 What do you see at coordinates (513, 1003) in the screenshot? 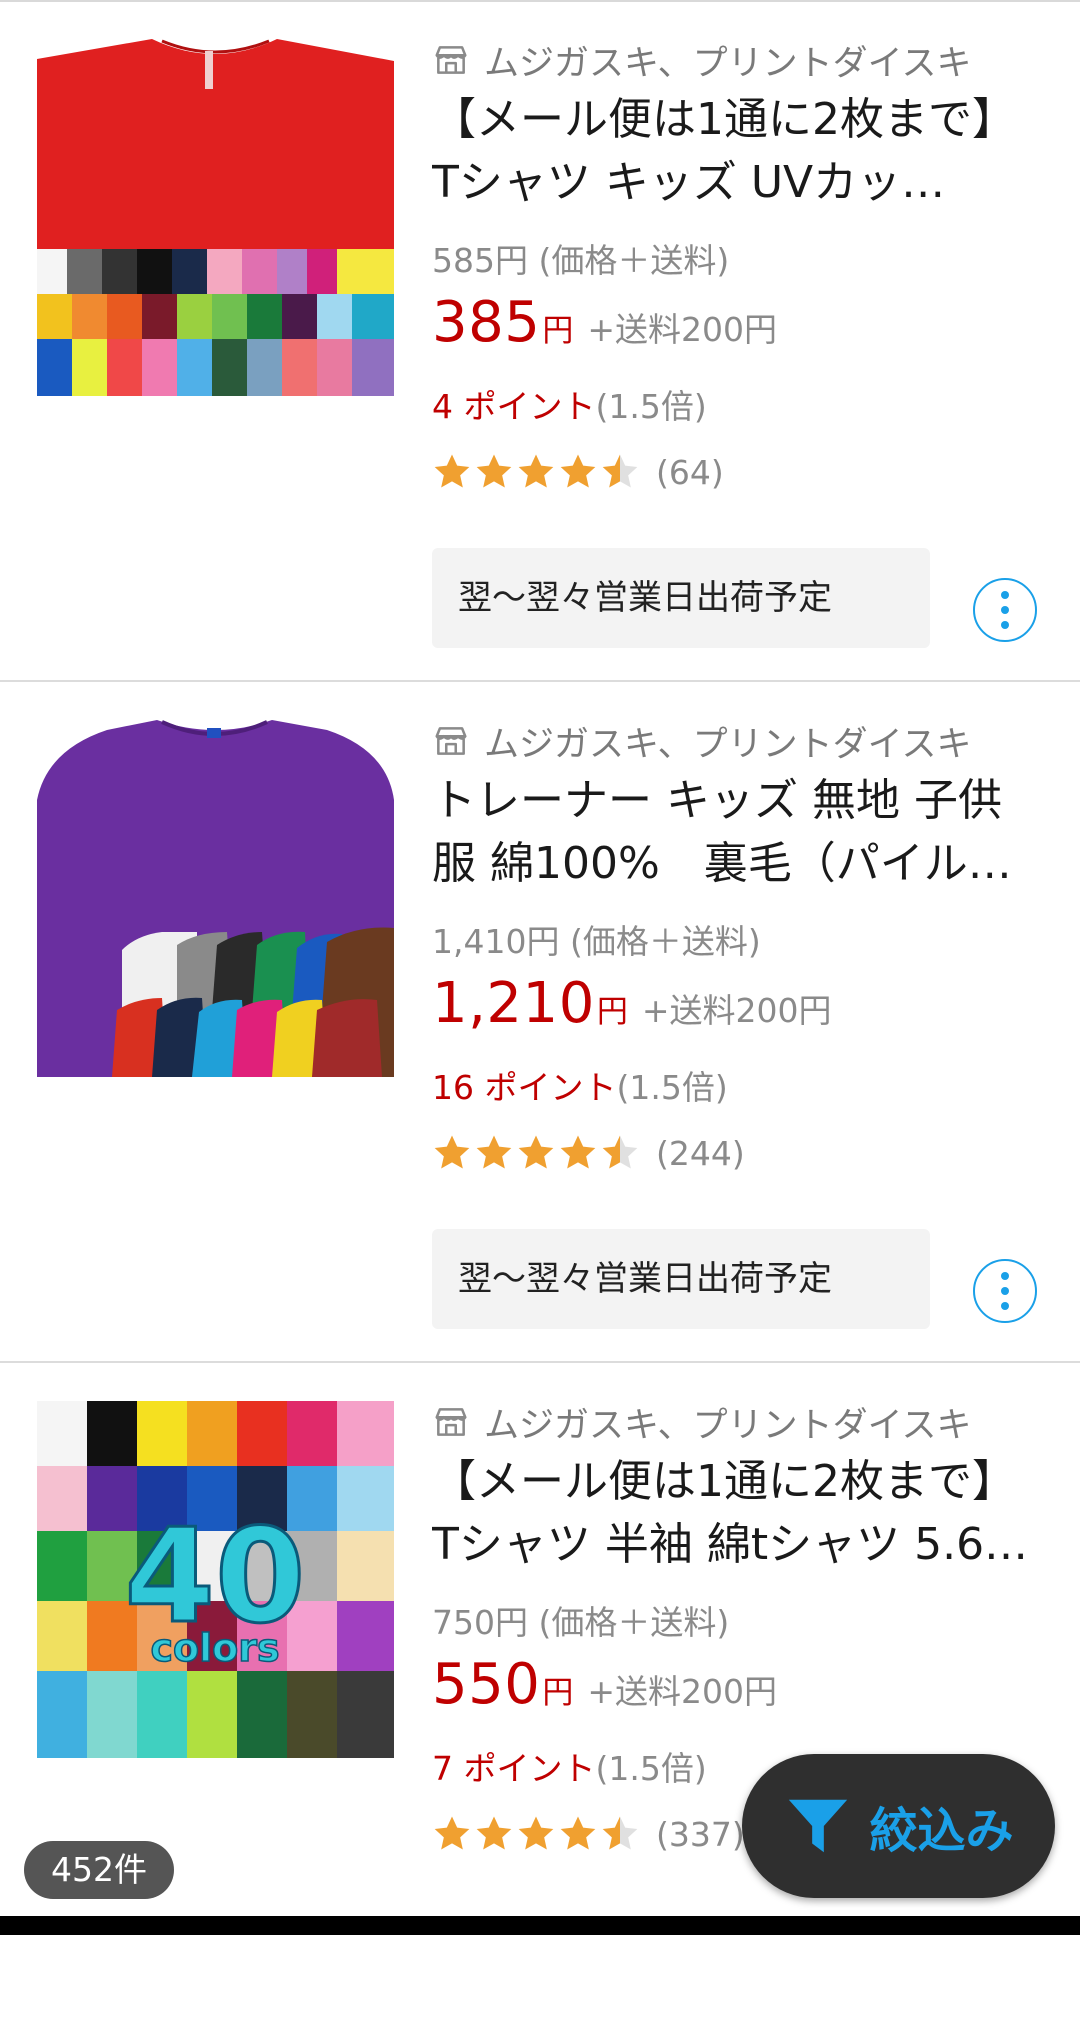
I see `price: 1,210` at bounding box center [513, 1003].